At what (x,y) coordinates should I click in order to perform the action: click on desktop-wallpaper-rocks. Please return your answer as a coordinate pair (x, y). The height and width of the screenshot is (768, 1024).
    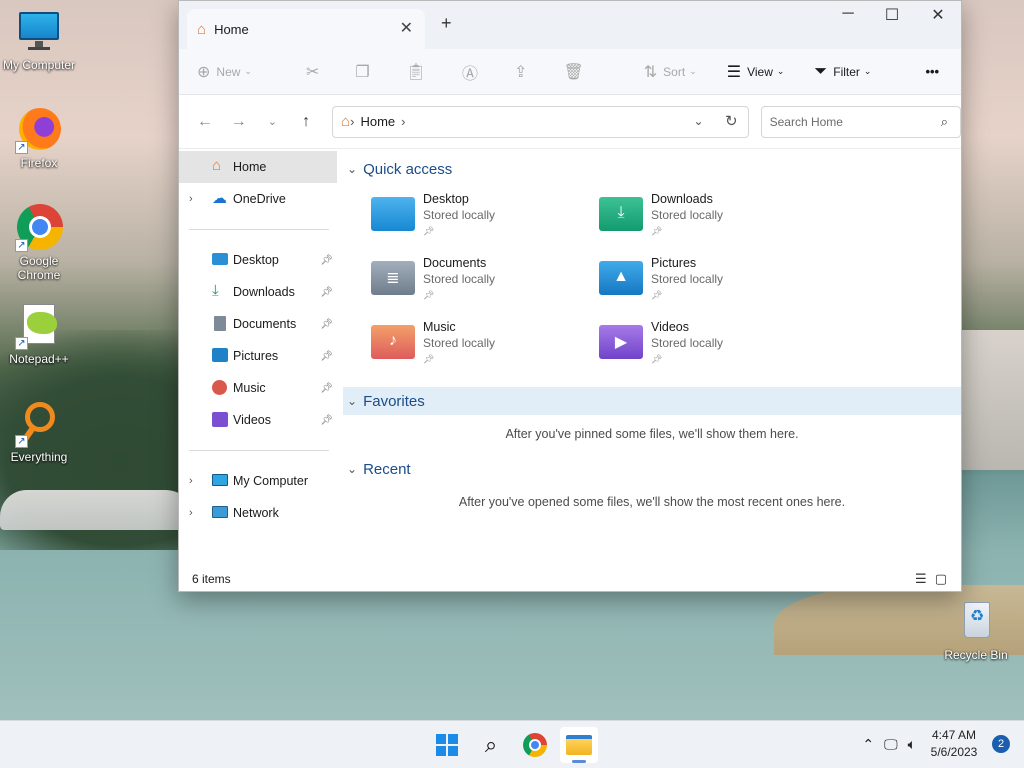
    Looking at the image, I should click on (100, 510).